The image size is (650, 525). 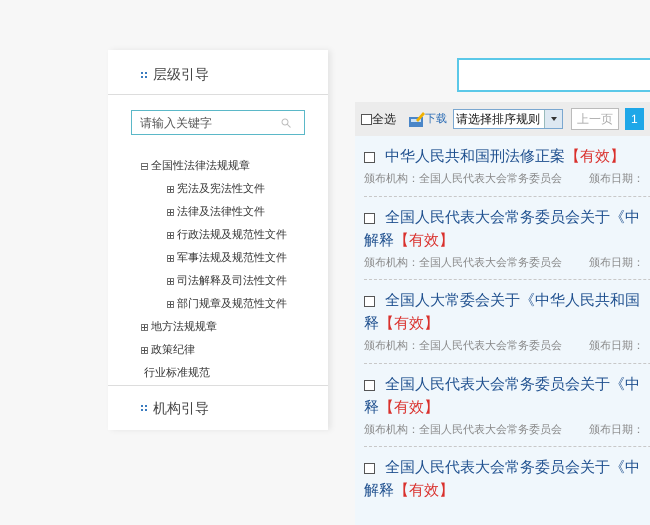 I want to click on collapse-icon, so click(x=144, y=166).